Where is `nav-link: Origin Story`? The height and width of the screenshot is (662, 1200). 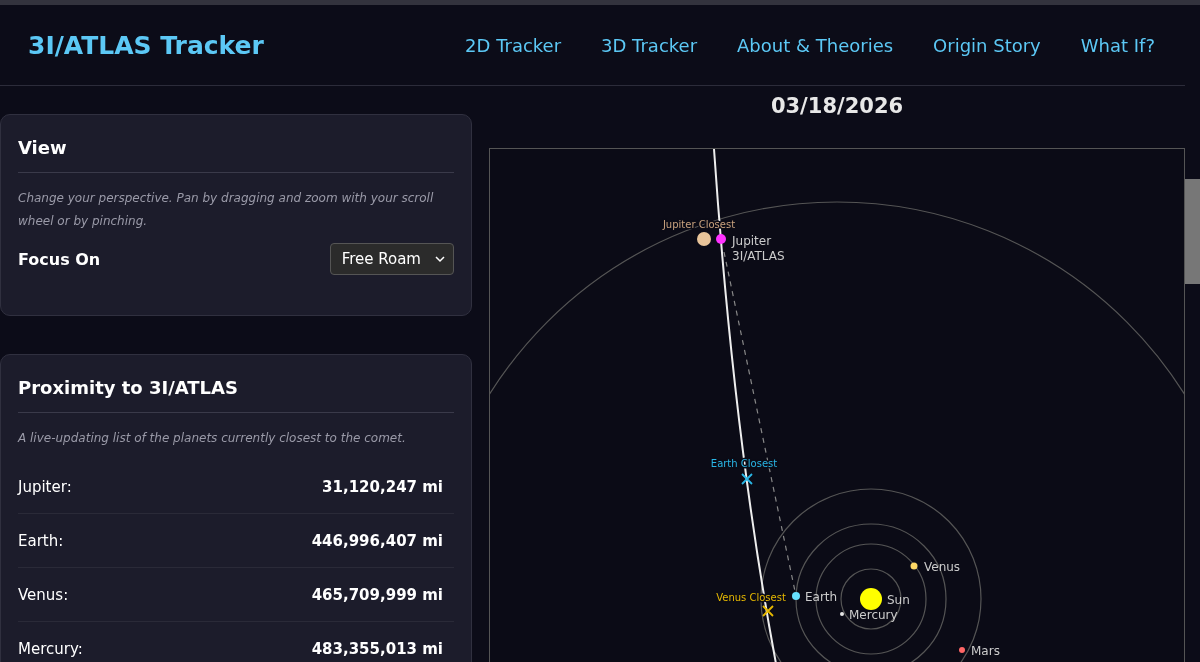 nav-link: Origin Story is located at coordinates (987, 45).